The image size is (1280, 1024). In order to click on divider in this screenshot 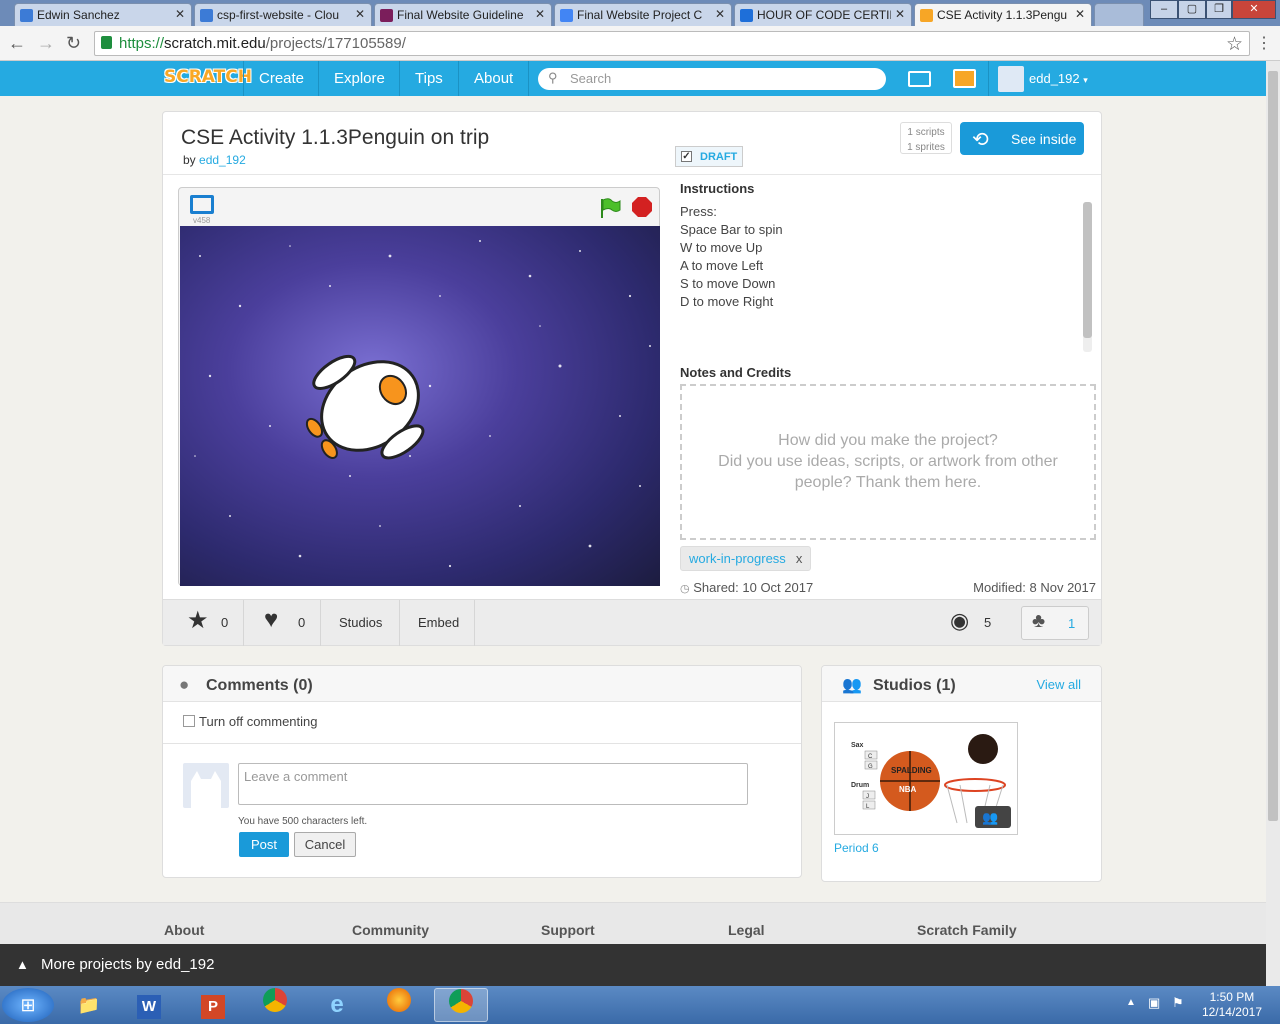, I will do `click(482, 743)`.